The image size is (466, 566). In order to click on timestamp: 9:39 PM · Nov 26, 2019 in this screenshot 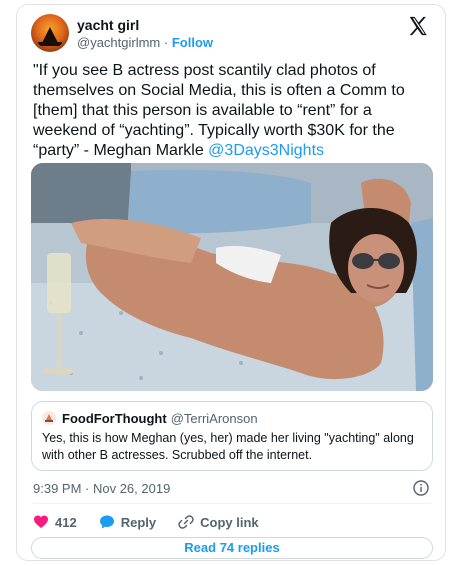, I will do `click(101, 488)`.